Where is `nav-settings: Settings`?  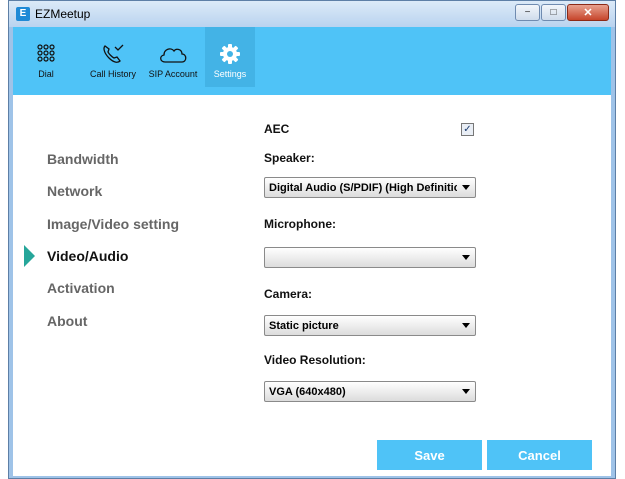
nav-settings: Settings is located at coordinates (230, 57).